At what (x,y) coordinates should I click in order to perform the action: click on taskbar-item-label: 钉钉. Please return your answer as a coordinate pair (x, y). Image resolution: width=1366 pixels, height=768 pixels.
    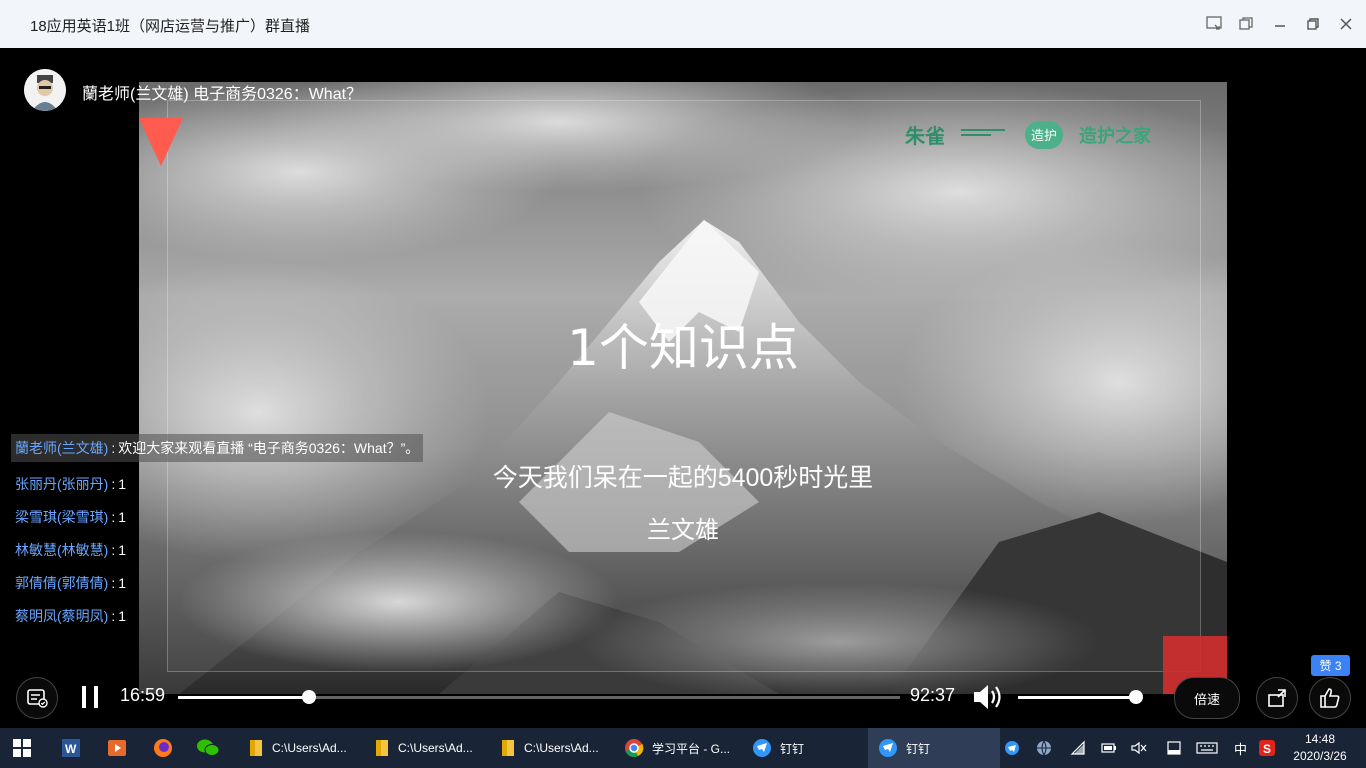
    Looking at the image, I should click on (918, 748).